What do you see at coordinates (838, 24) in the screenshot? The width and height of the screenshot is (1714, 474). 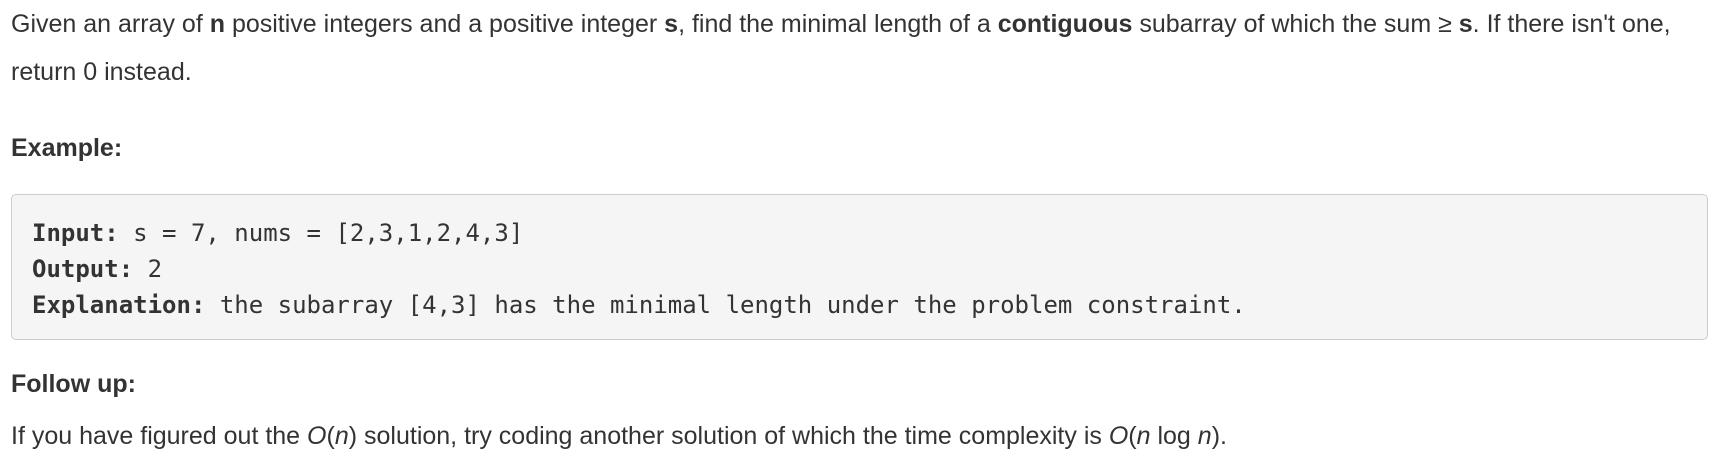 I see `text-segment: , find the minimal length of a` at bounding box center [838, 24].